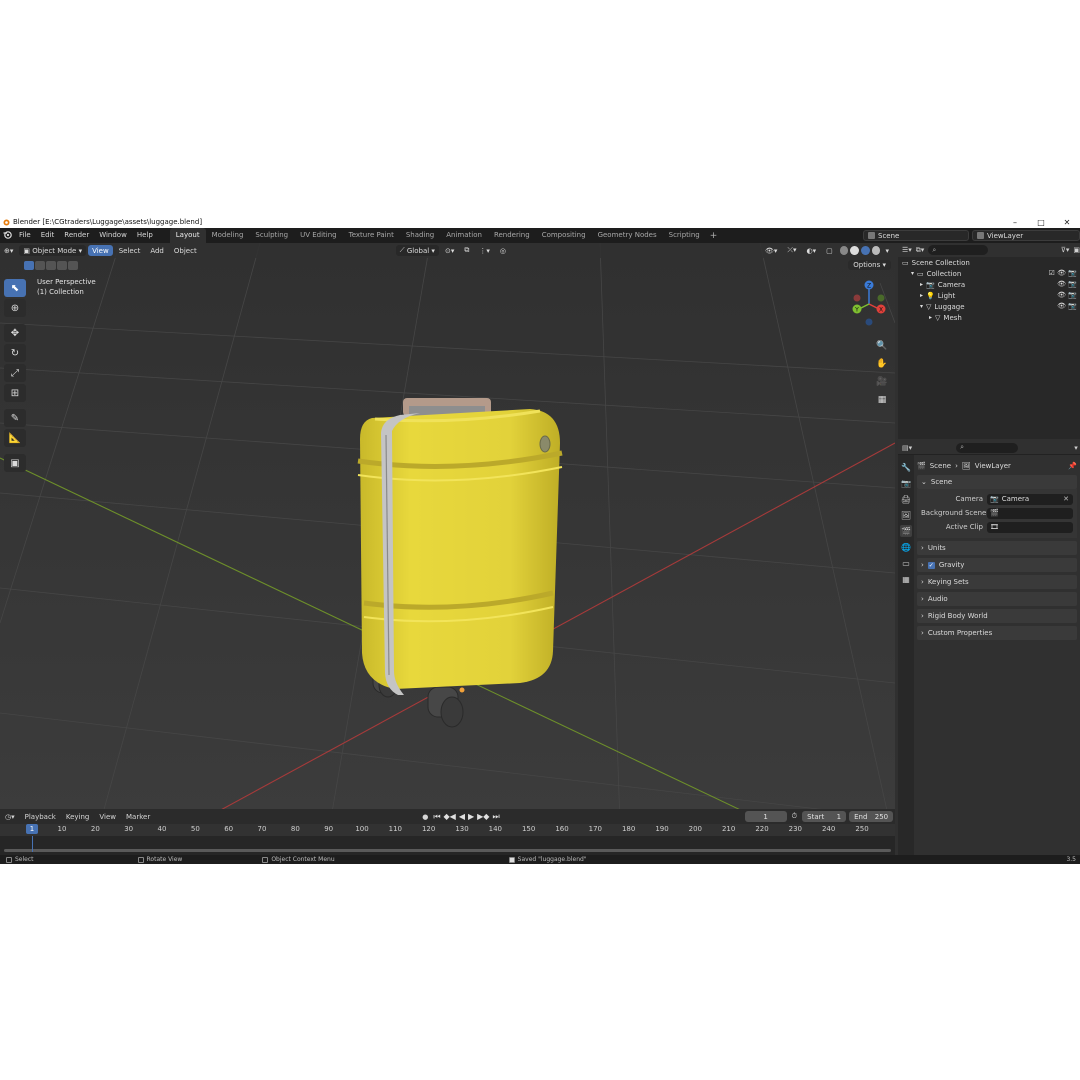 Image resolution: width=1080 pixels, height=1080 pixels. I want to click on scale-tool-icon: ⤢, so click(15, 373).